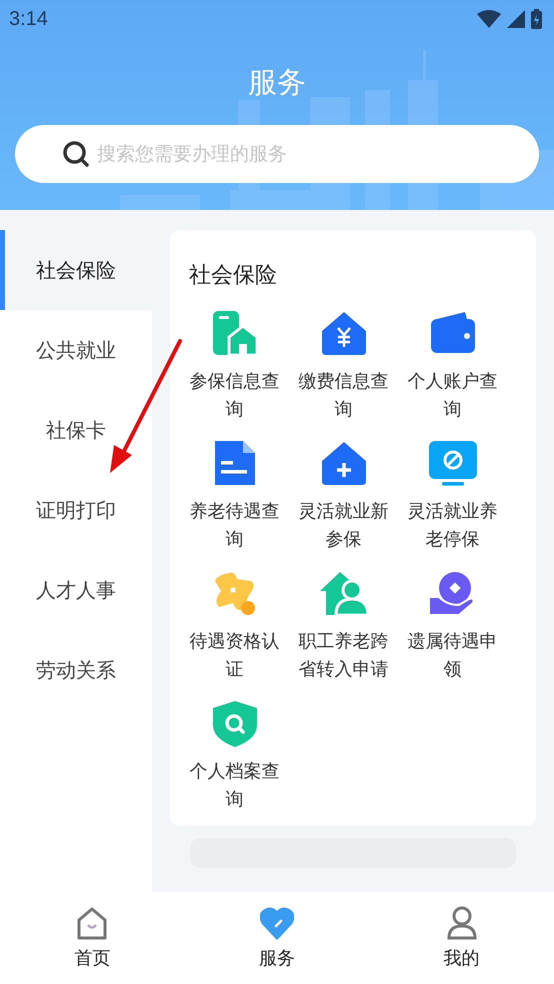  What do you see at coordinates (234, 724) in the screenshot?
I see `shield-search-icon` at bounding box center [234, 724].